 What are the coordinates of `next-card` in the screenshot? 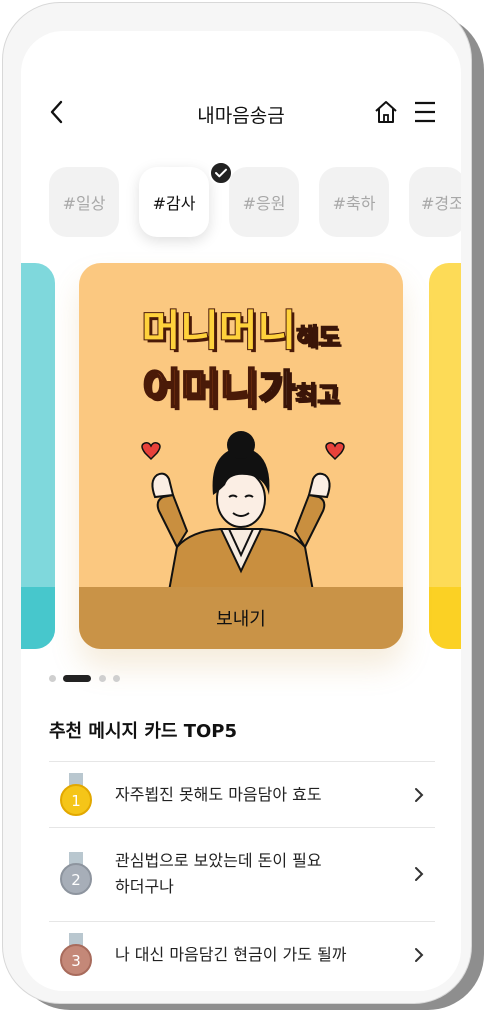 It's located at (445, 456).